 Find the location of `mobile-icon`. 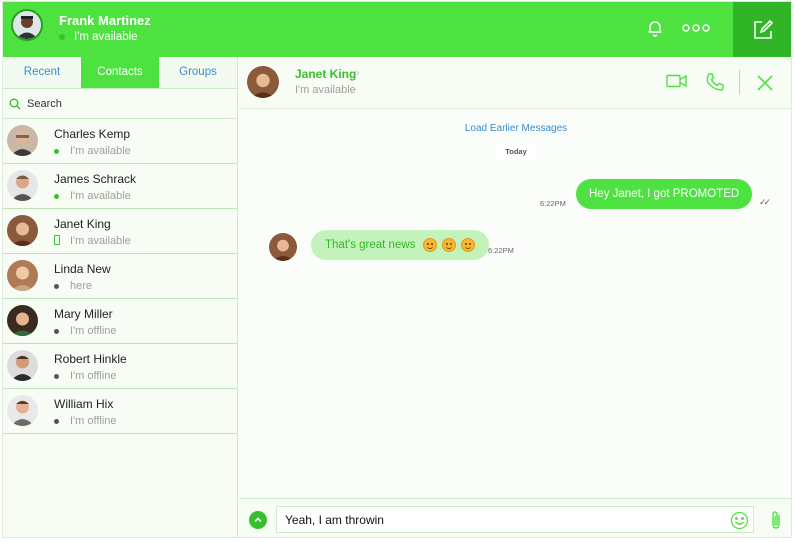

mobile-icon is located at coordinates (57, 240).